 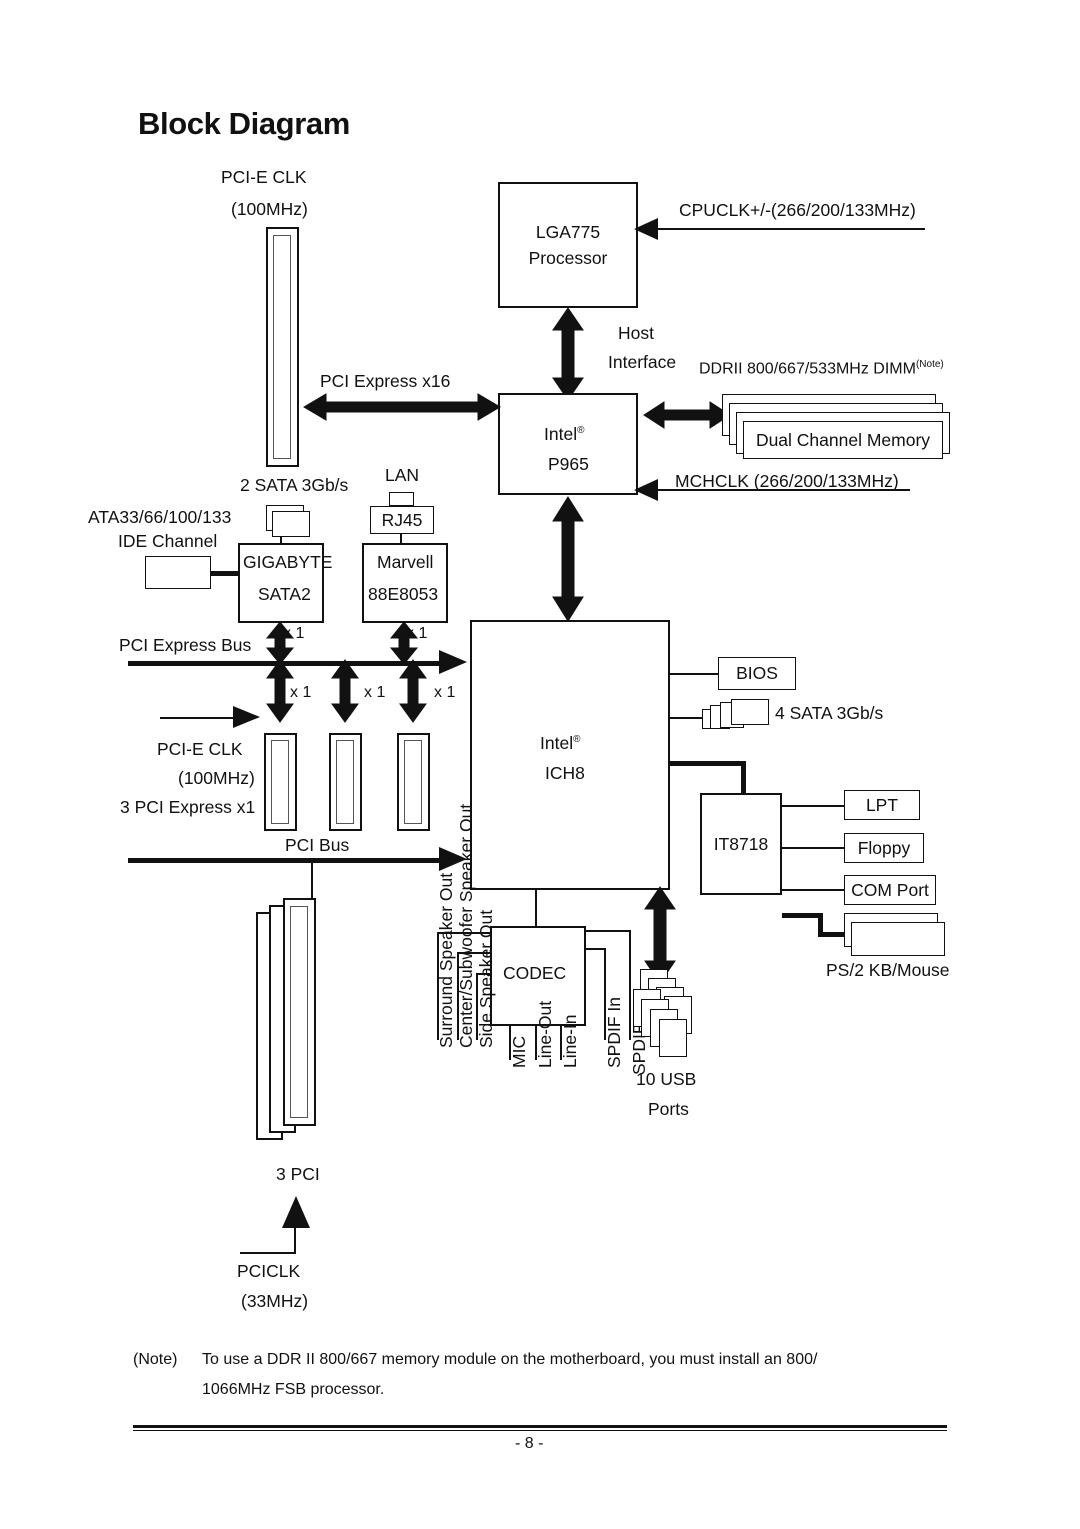 What do you see at coordinates (299, 1012) in the screenshot?
I see `pci-slot-3-inner` at bounding box center [299, 1012].